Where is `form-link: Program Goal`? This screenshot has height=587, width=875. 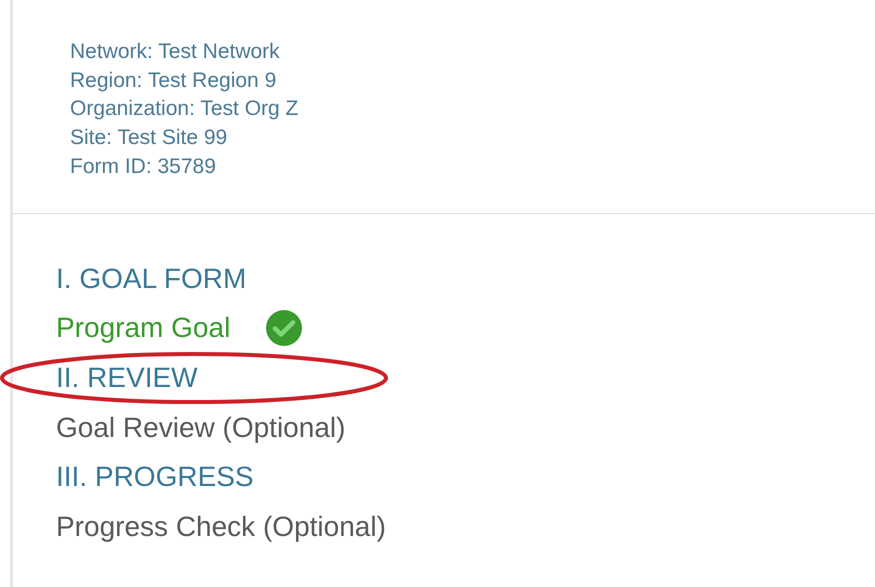
form-link: Program Goal is located at coordinates (143, 328).